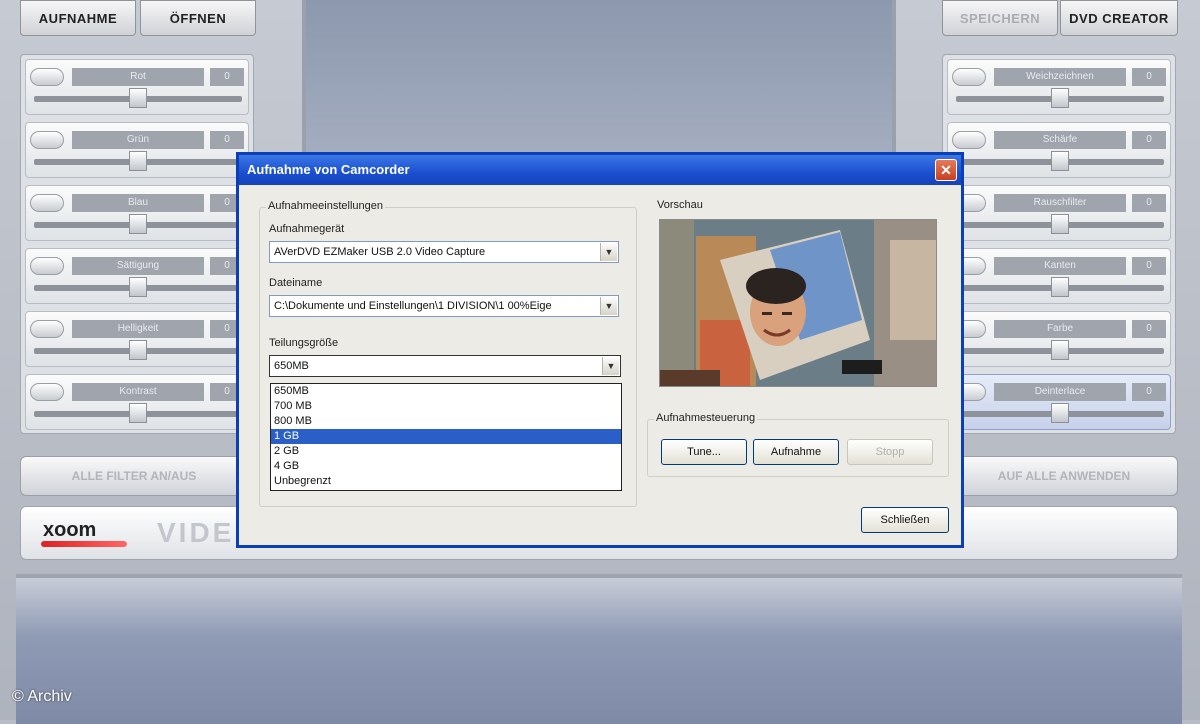  I want to click on stop-button: Stopp, so click(890, 452).